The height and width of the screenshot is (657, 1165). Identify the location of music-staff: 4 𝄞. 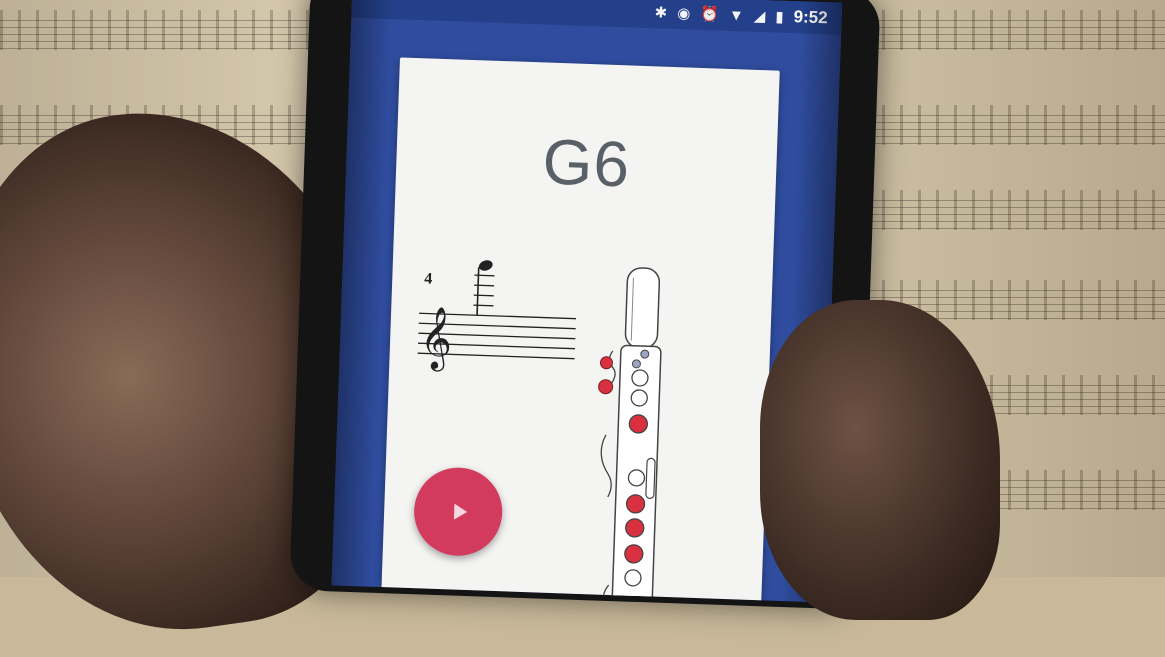
(497, 316).